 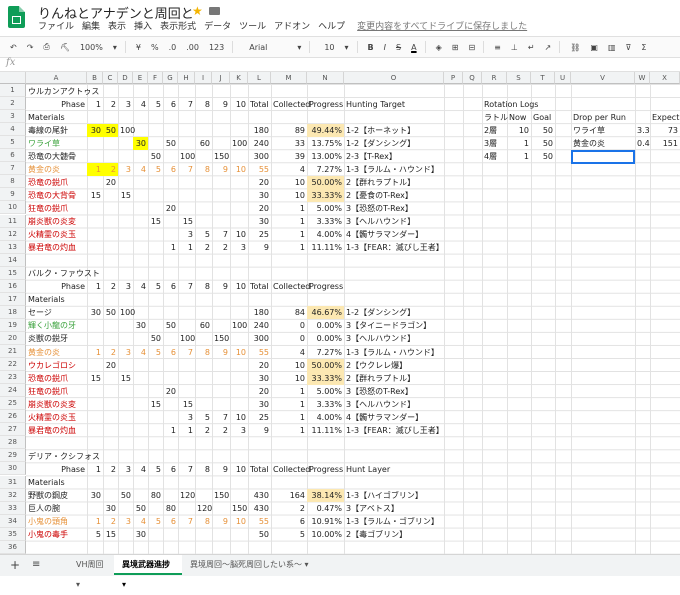 What do you see at coordinates (290, 104) in the screenshot?
I see `cell: Collected` at bounding box center [290, 104].